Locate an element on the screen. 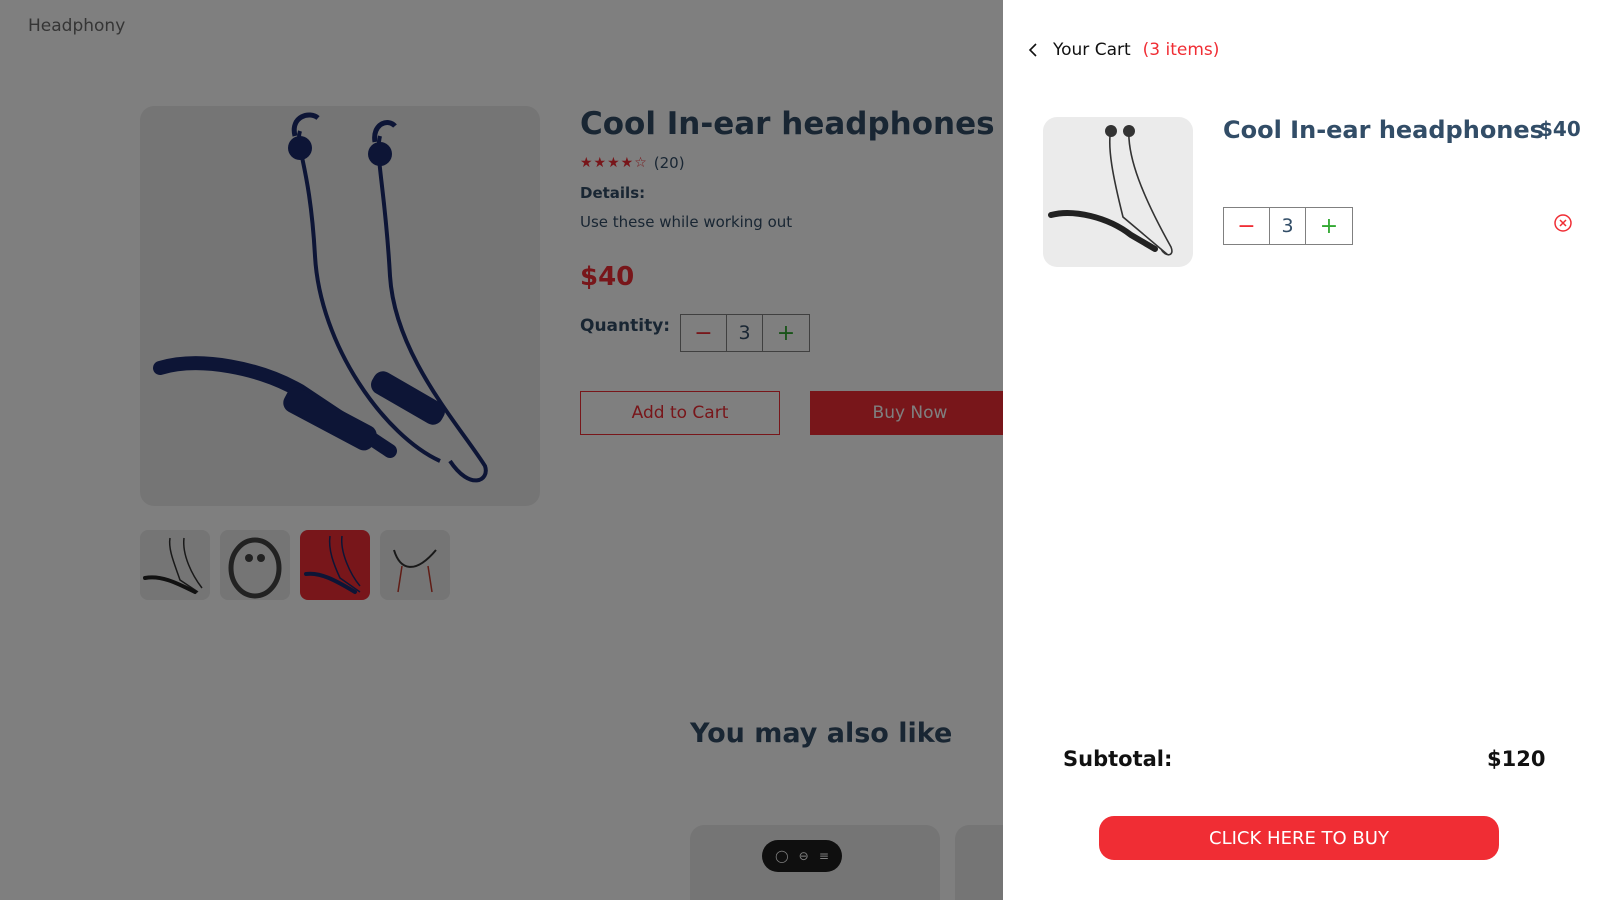 The height and width of the screenshot is (900, 1600). subtotal-value: $120 is located at coordinates (1516, 759).